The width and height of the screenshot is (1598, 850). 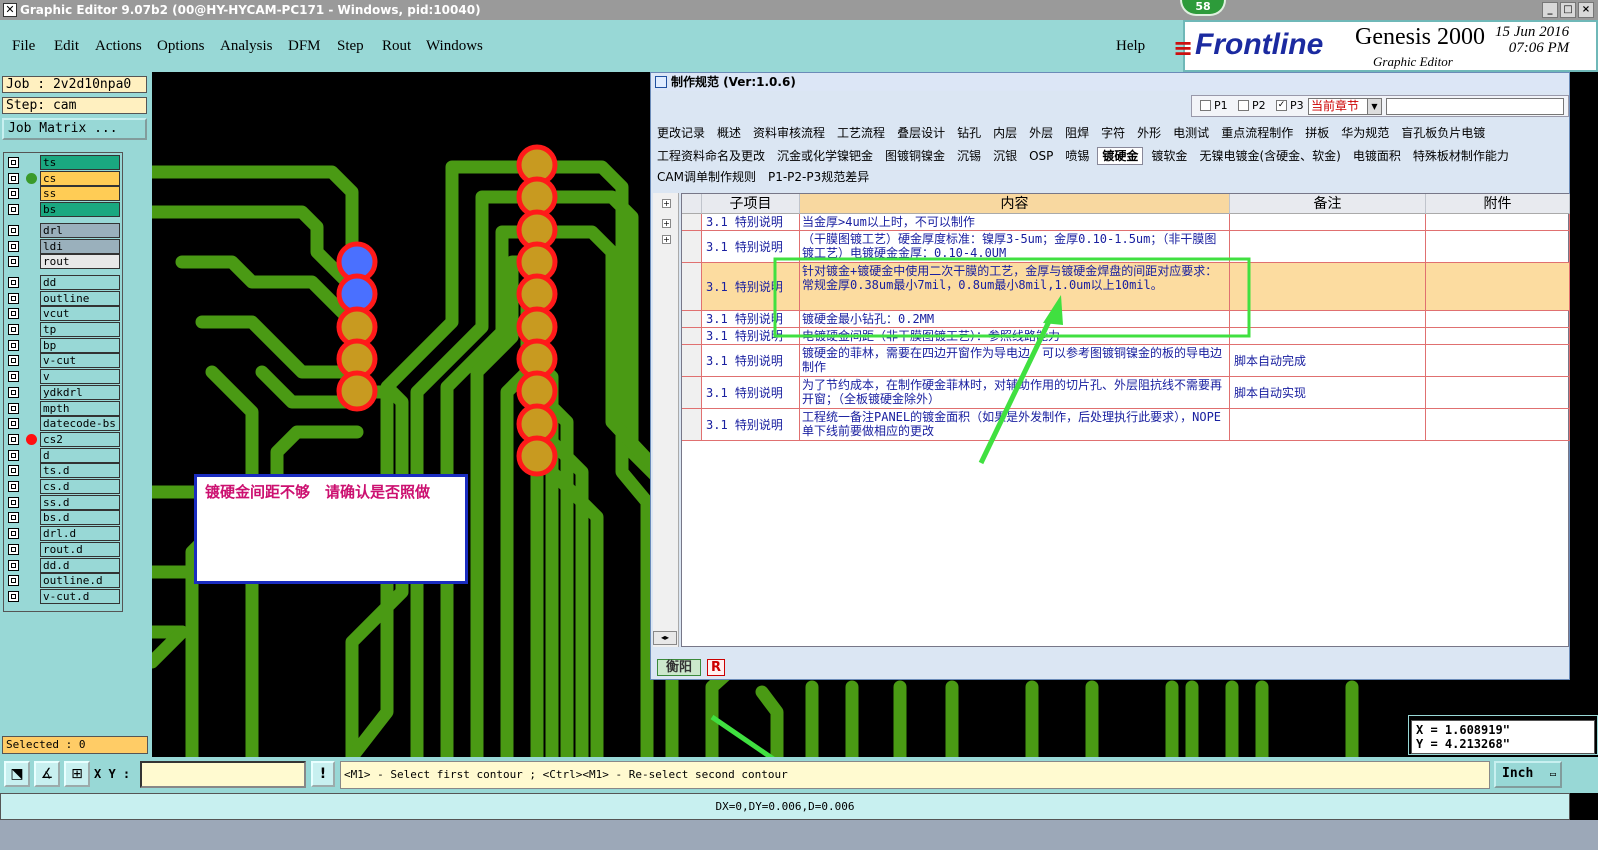 What do you see at coordinates (80, 486) in the screenshot?
I see `layer-name: cs.d` at bounding box center [80, 486].